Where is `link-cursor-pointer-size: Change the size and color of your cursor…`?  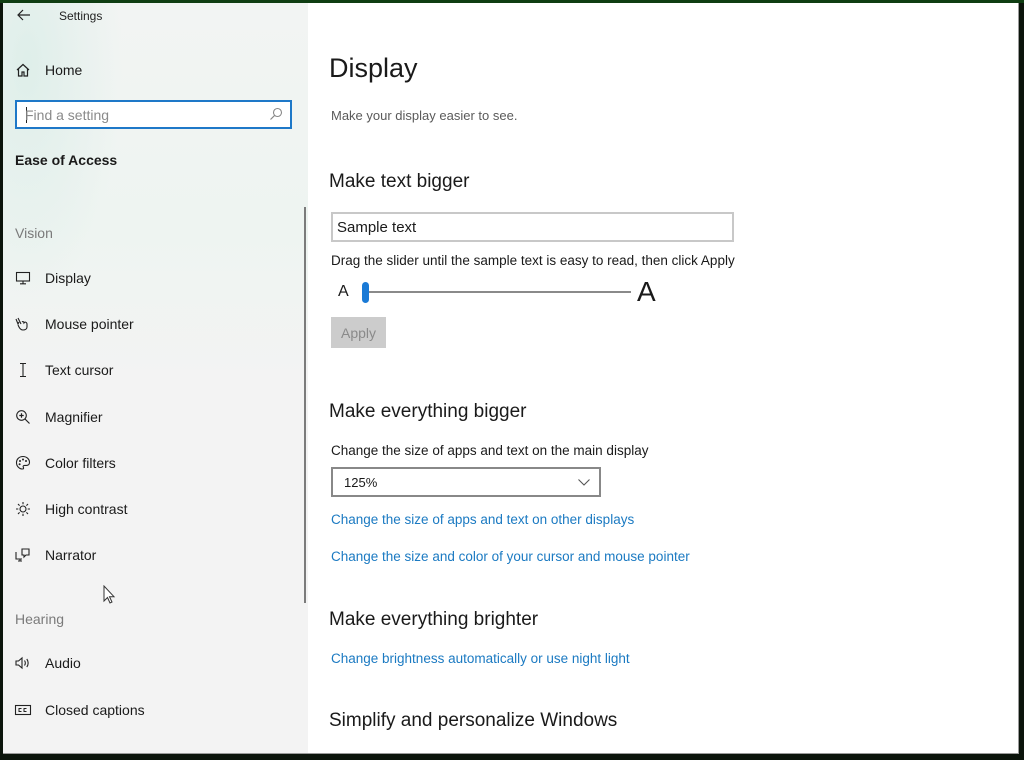
link-cursor-pointer-size: Change the size and color of your cursor… is located at coordinates (510, 556).